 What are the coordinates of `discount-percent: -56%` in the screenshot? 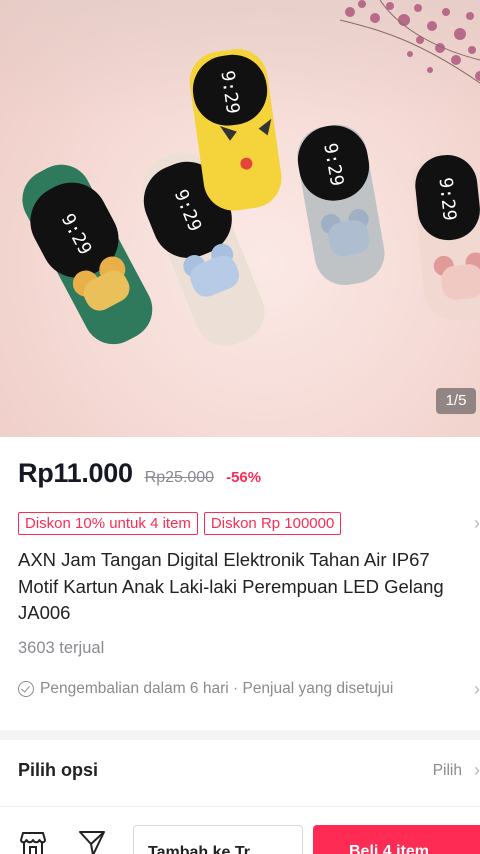 It's located at (244, 477).